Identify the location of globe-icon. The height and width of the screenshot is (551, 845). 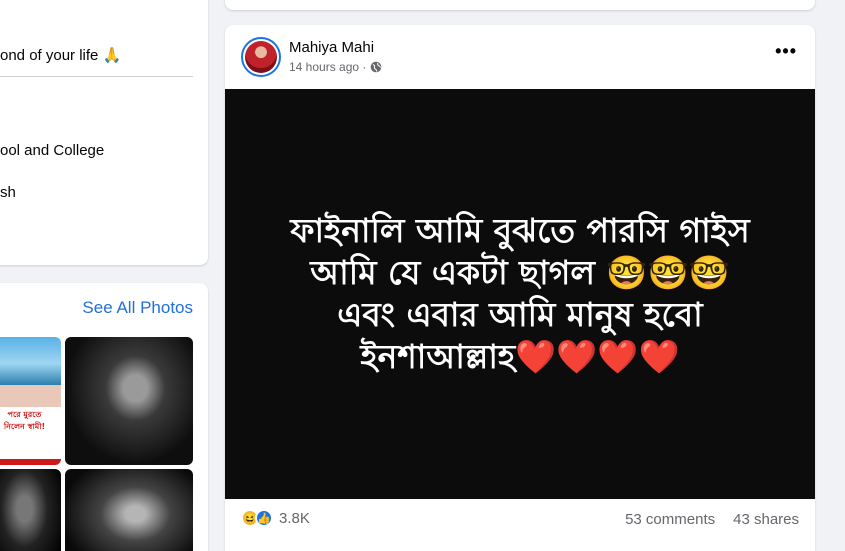
(376, 67).